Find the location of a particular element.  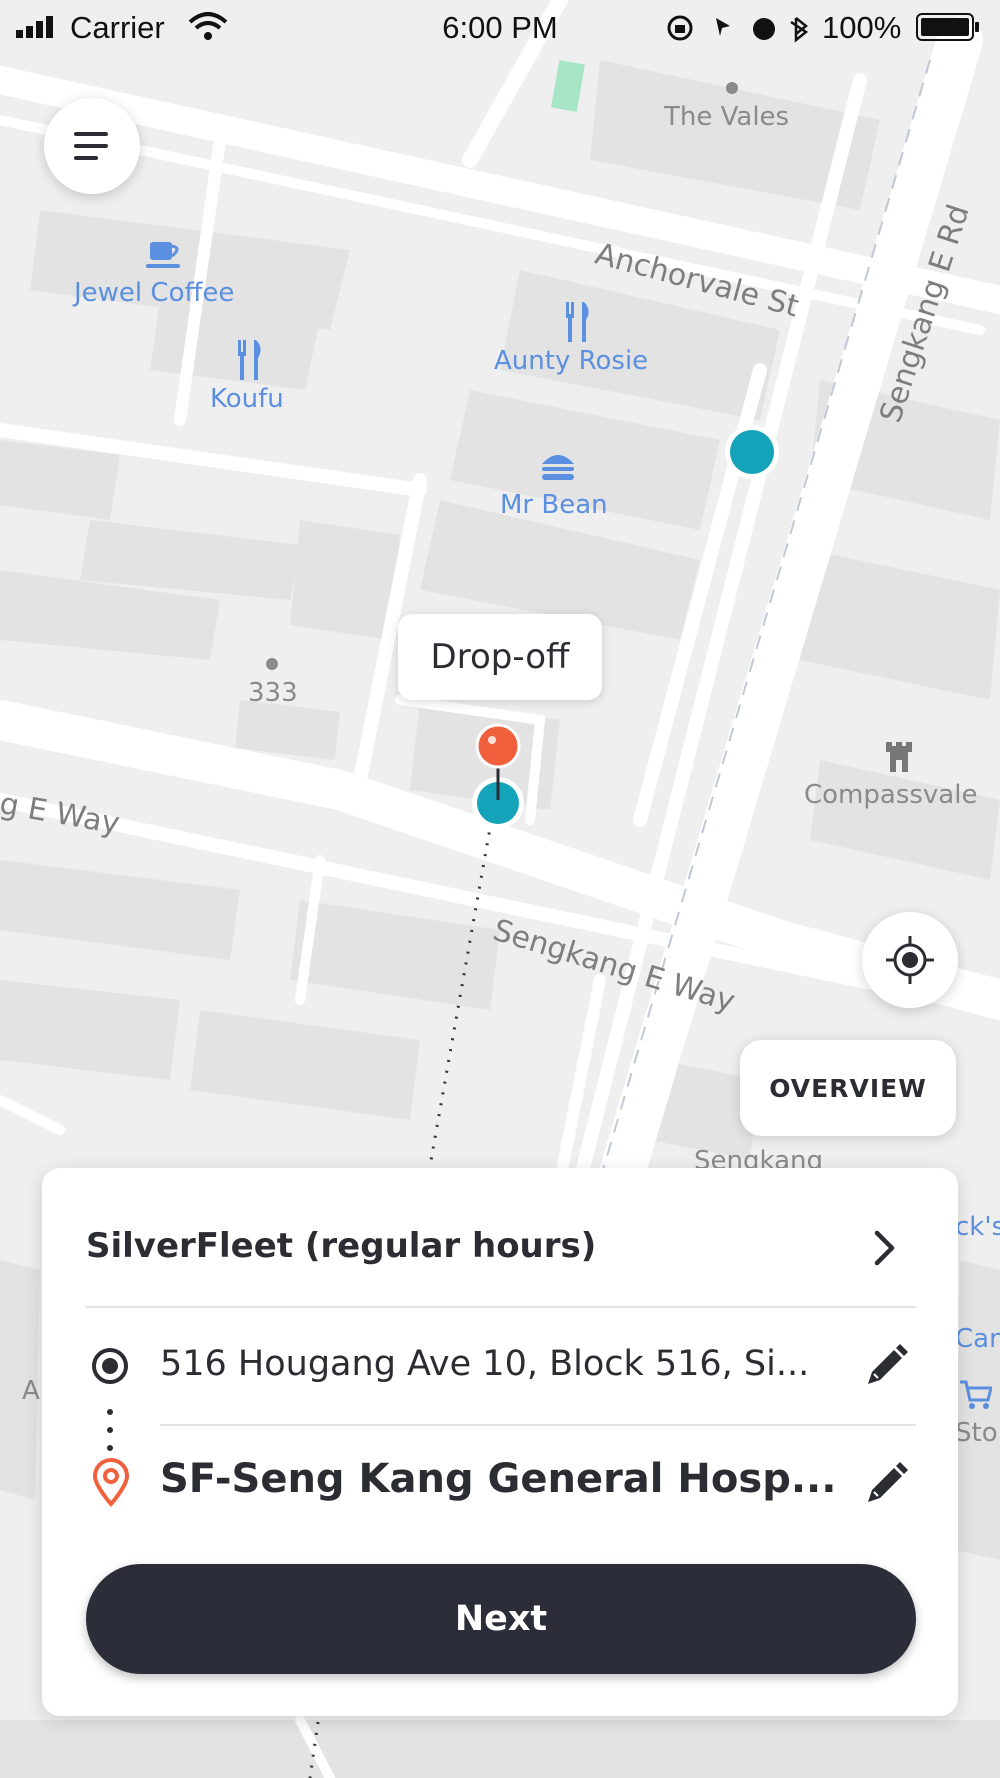

locate-icon is located at coordinates (910, 960).